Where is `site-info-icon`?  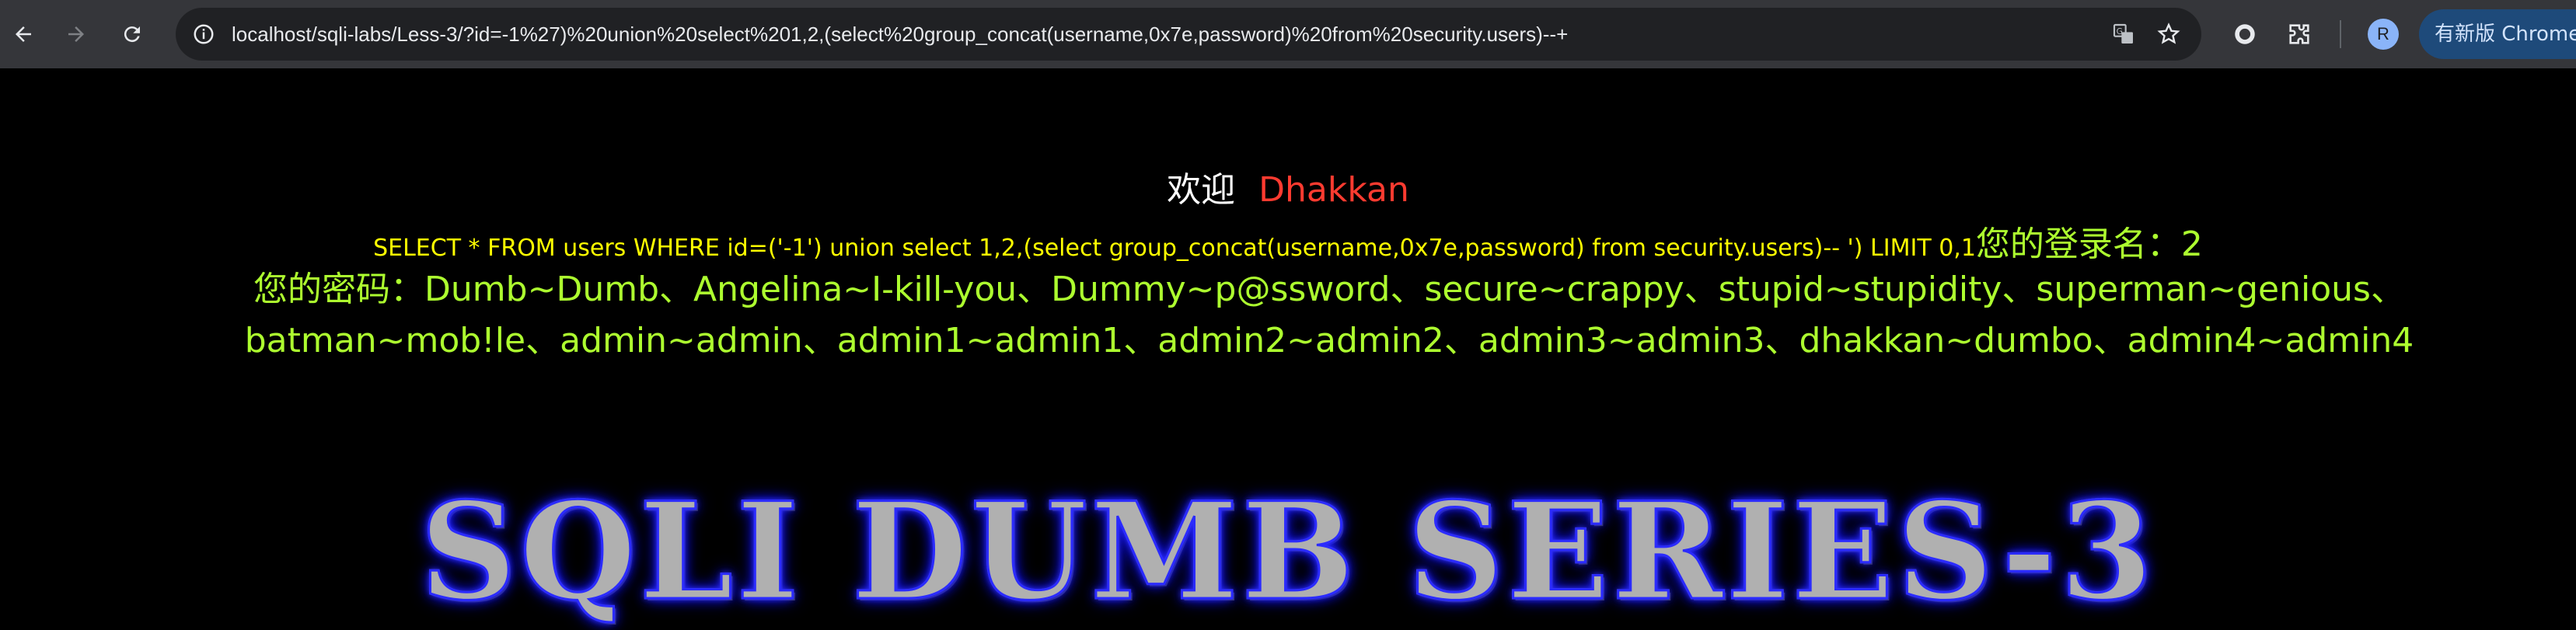 site-info-icon is located at coordinates (204, 34).